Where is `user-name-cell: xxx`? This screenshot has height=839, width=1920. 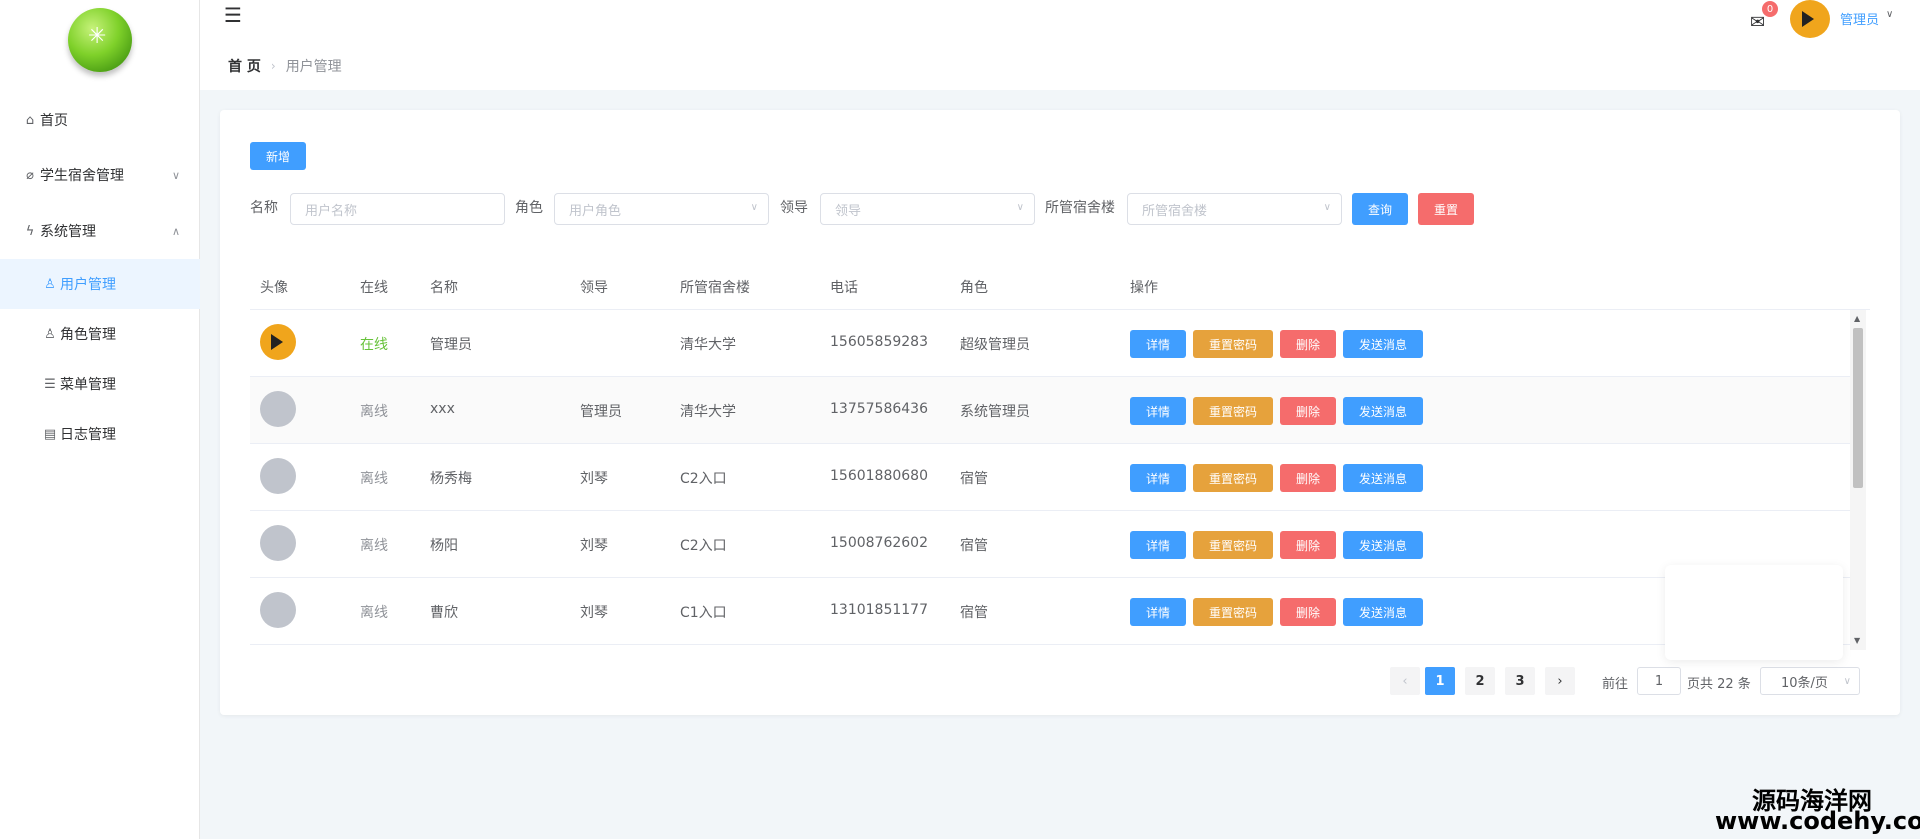 user-name-cell: xxx is located at coordinates (442, 409).